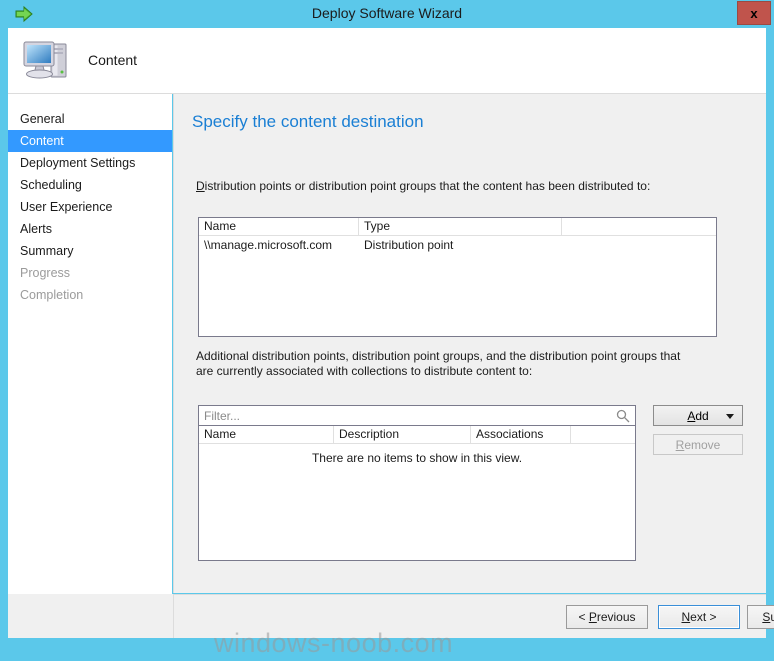 The width and height of the screenshot is (774, 661). I want to click on table-header-row: Name Type, so click(457, 227).